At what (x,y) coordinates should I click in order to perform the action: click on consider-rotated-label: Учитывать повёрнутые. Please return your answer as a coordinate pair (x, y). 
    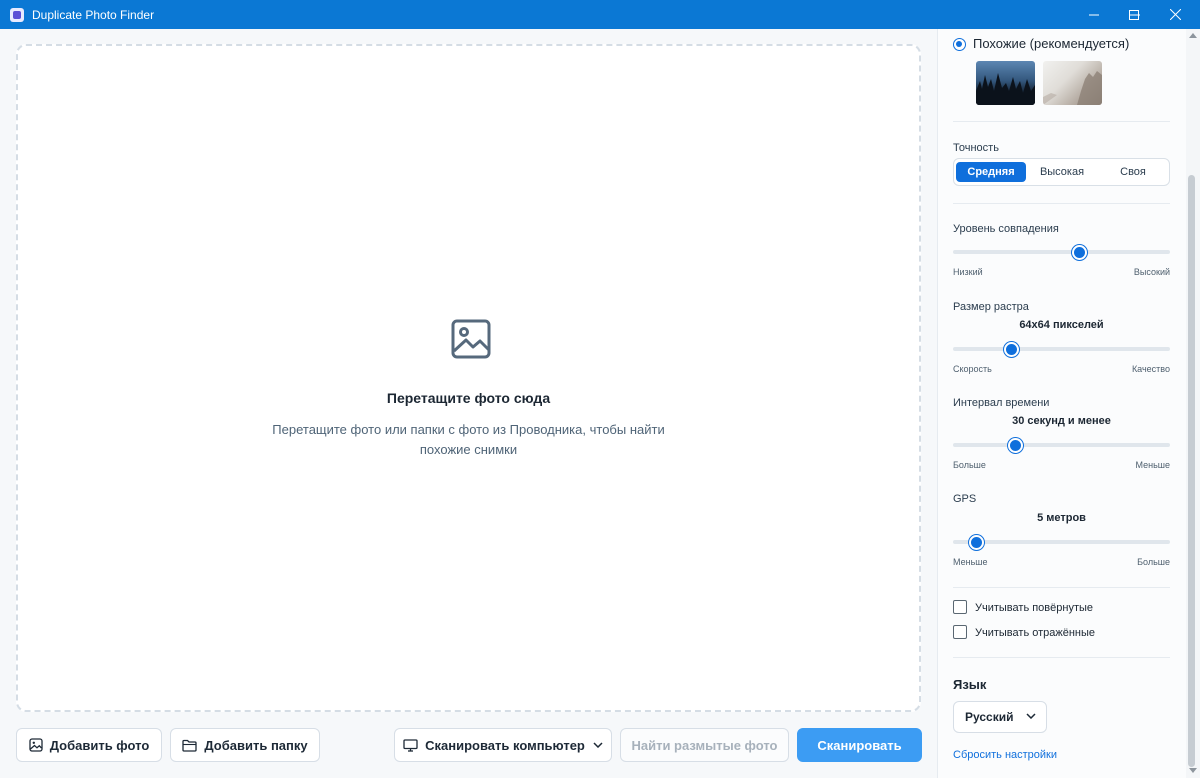
    Looking at the image, I should click on (1034, 608).